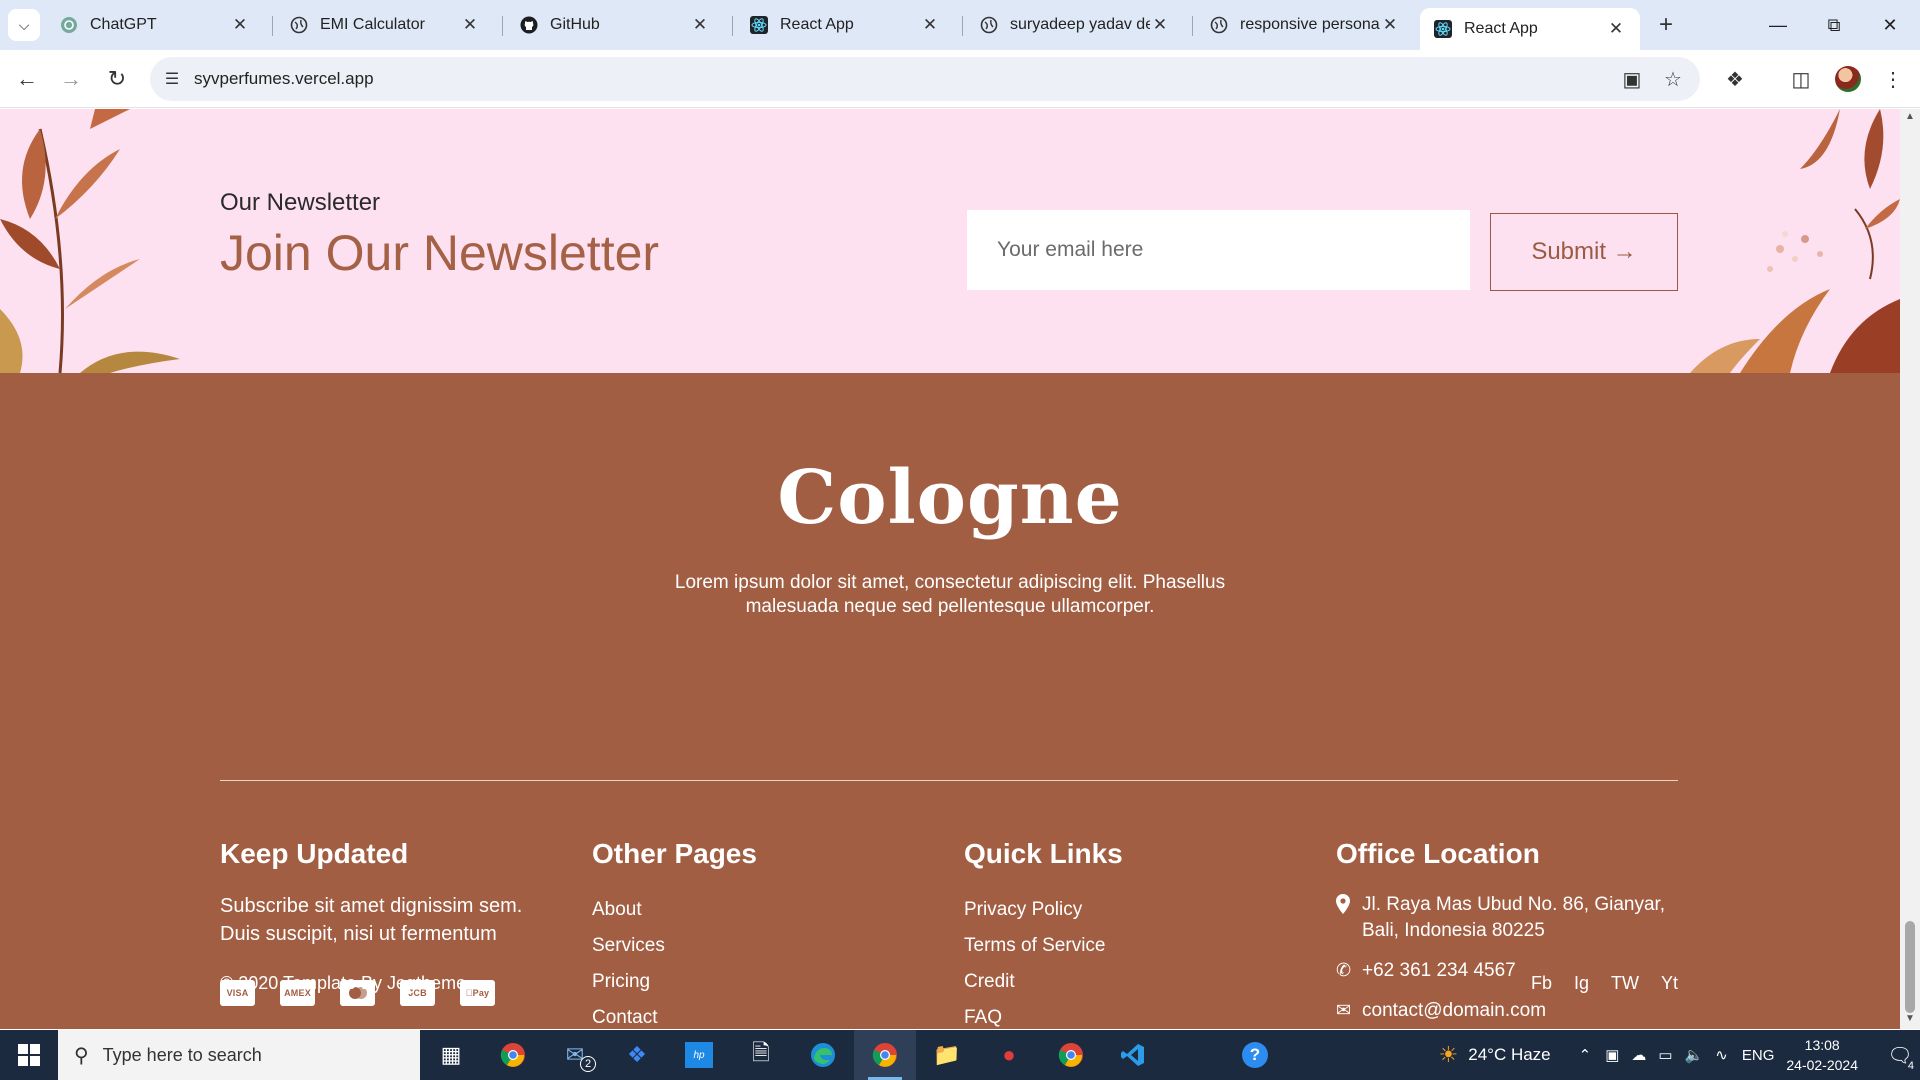 The image size is (1920, 1080). I want to click on address-bar: ☰ syvperfumes.vercel.app ▣ ☆, so click(925, 79).